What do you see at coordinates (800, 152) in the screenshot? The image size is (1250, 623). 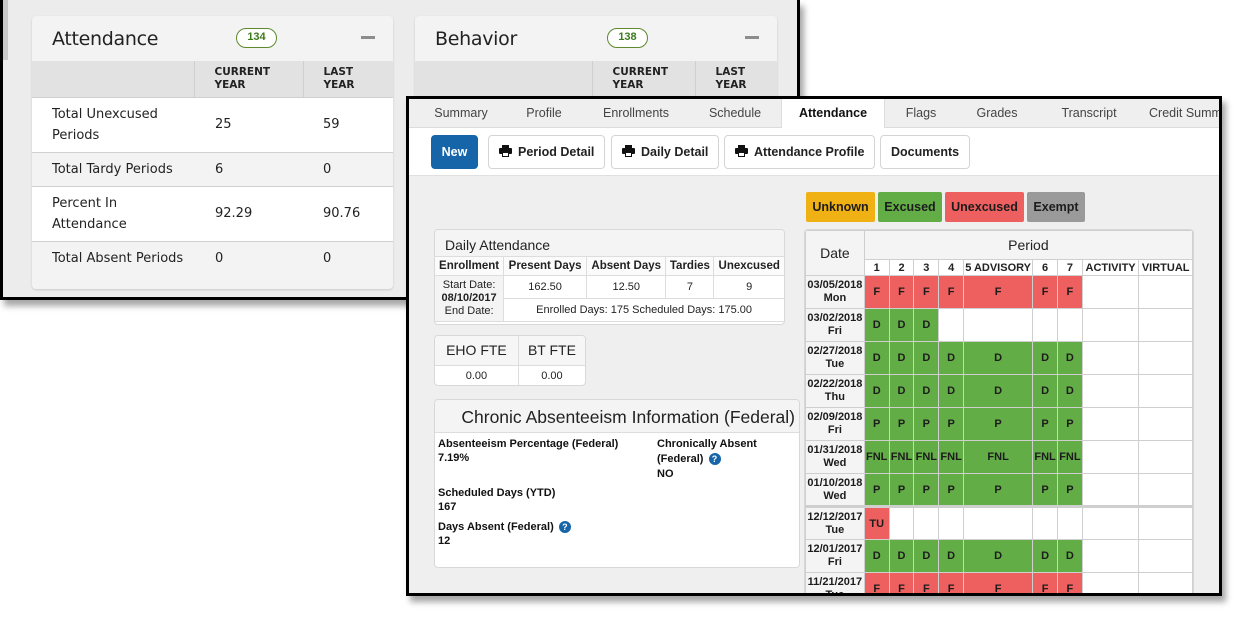 I see `attendance-profile-button: Attendance Profile` at bounding box center [800, 152].